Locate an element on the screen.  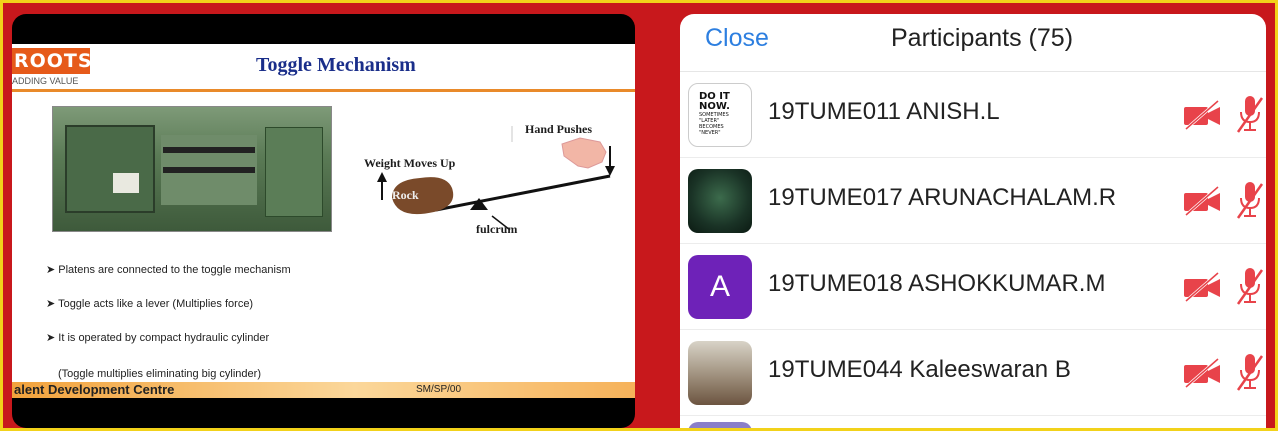
label-weight-moves-up: Weight Moves Up is located at coordinates (410, 163).